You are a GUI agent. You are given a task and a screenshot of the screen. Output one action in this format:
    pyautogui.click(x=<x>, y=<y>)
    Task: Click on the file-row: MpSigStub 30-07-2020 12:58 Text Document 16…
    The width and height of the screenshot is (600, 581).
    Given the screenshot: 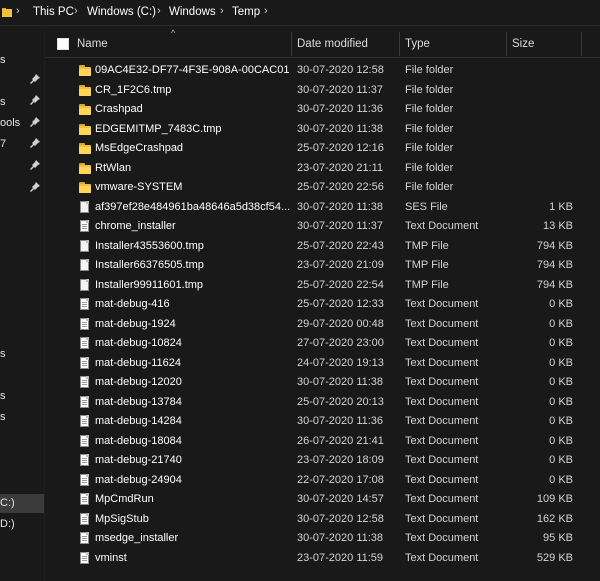 What is the action you would take?
    pyautogui.click(x=322, y=520)
    